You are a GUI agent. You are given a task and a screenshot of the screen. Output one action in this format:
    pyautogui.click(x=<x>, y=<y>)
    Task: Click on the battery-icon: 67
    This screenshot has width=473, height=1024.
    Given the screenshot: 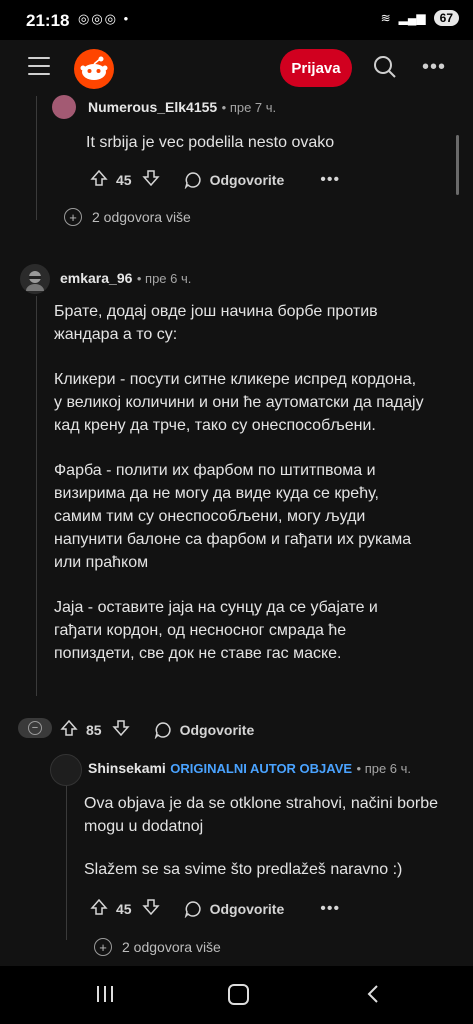 What is the action you would take?
    pyautogui.click(x=446, y=18)
    